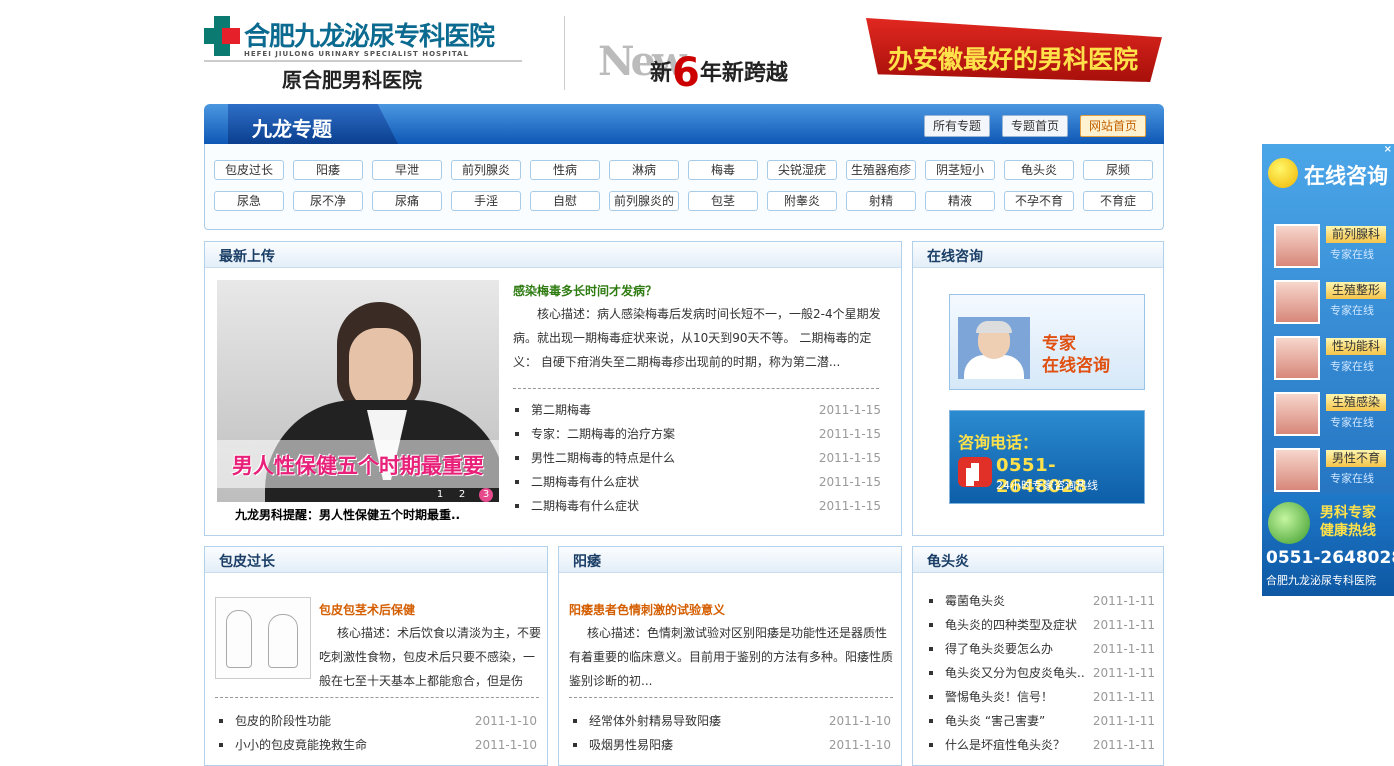  What do you see at coordinates (1011, 625) in the screenshot?
I see `list-item-link: 龟头炎的四种类型及症状` at bounding box center [1011, 625].